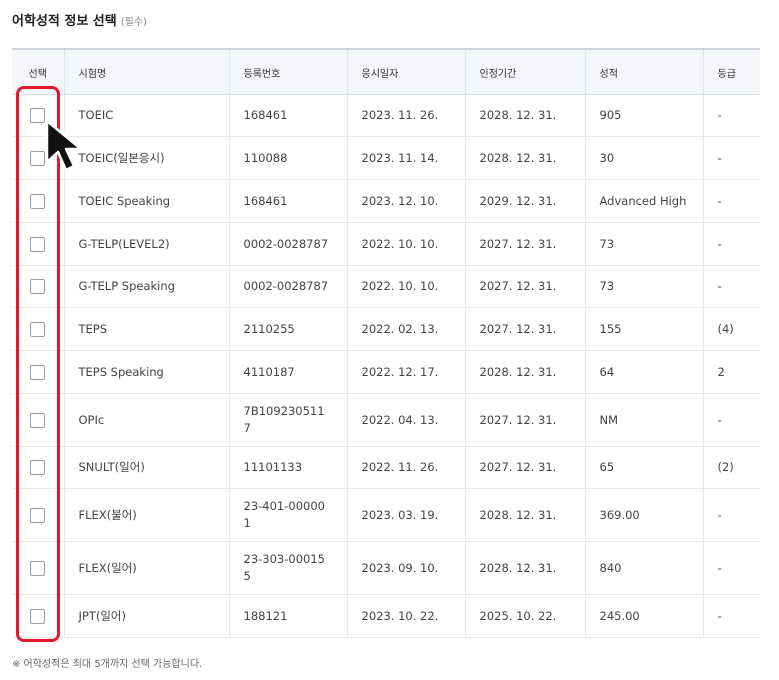 This screenshot has height=680, width=779. What do you see at coordinates (731, 372) in the screenshot?
I see `cell-grade: 2` at bounding box center [731, 372].